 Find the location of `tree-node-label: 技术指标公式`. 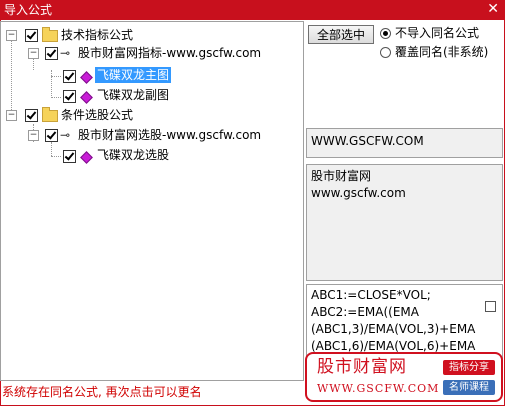

tree-node-label: 技术指标公式 is located at coordinates (97, 35).